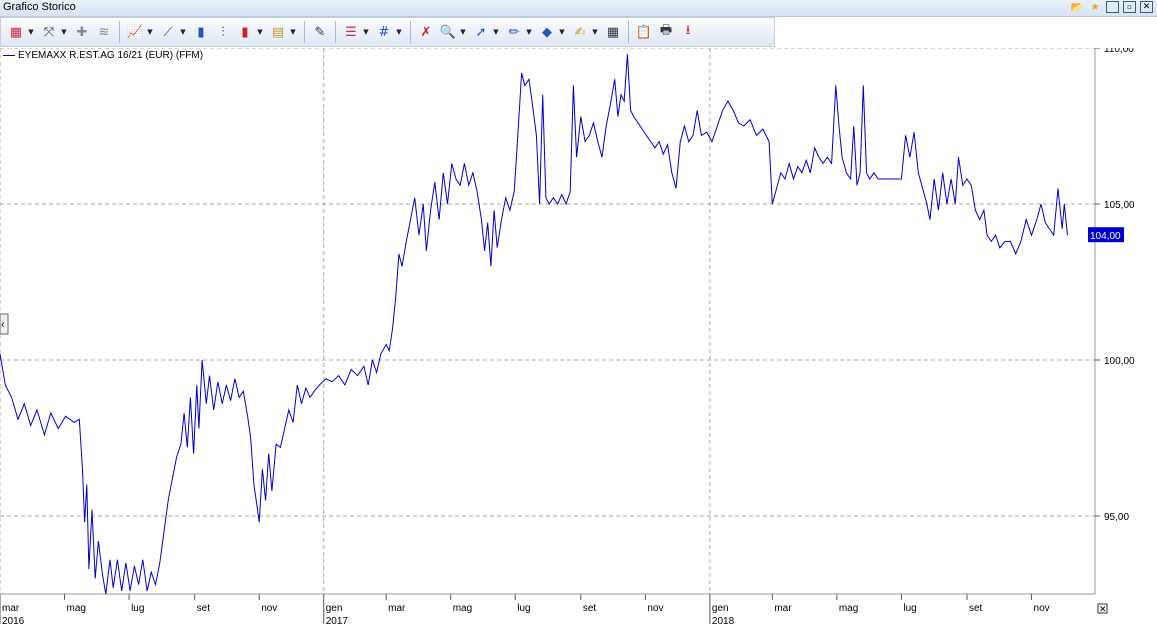 The image size is (1157, 628). What do you see at coordinates (104, 32) in the screenshot?
I see `remove-indicator-icon: ≋` at bounding box center [104, 32].